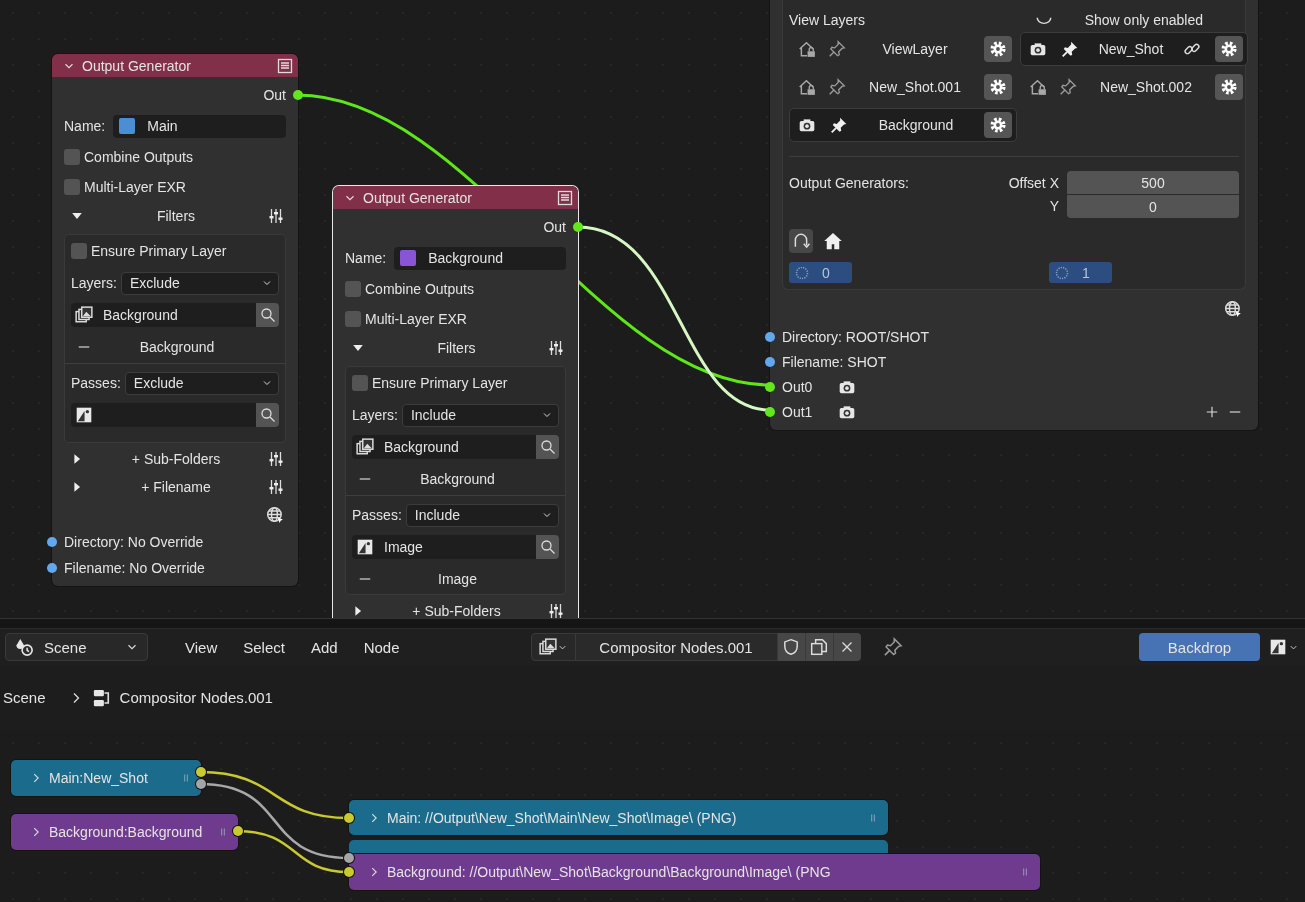 Image resolution: width=1305 pixels, height=902 pixels. I want to click on field-label: Layers:, so click(94, 283).